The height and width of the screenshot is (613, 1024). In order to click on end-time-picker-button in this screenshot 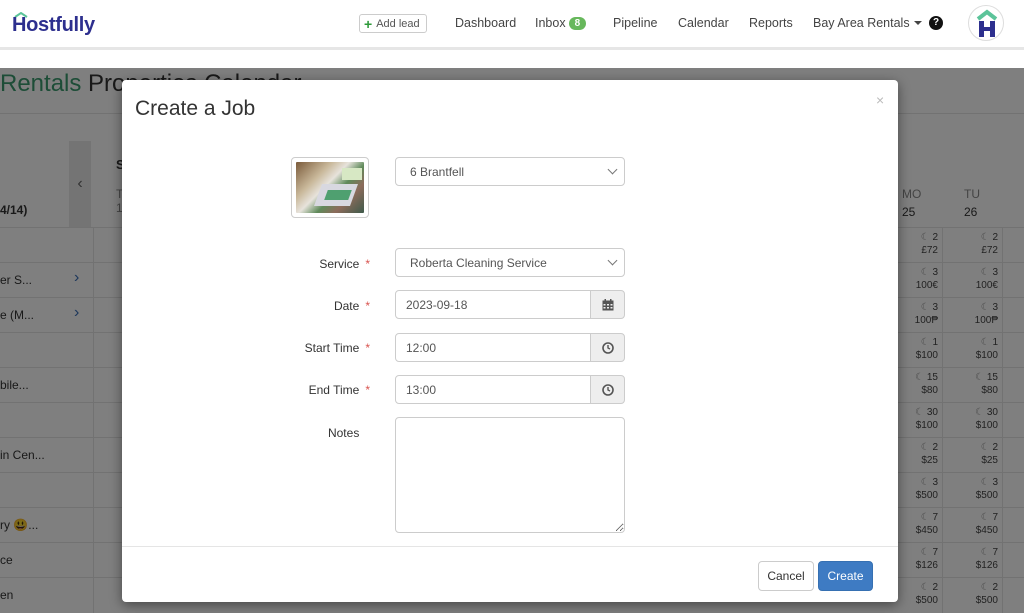, I will do `click(607, 389)`.